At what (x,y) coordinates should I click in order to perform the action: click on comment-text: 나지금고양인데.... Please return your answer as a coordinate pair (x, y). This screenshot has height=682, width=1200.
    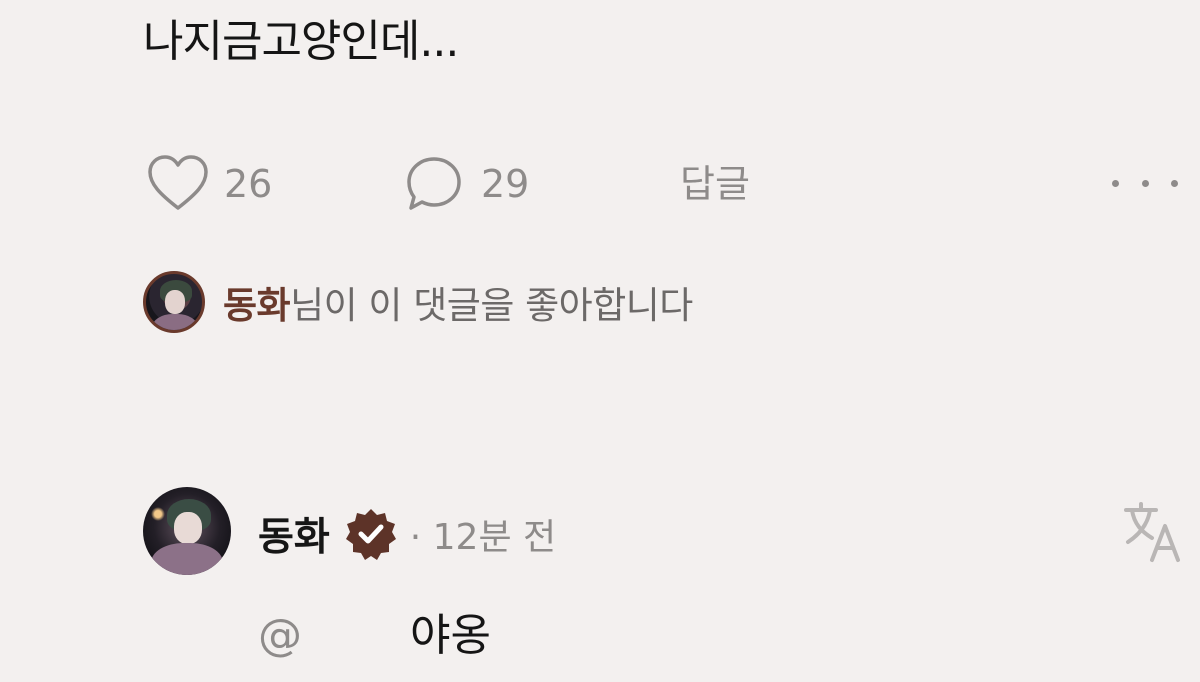
    Looking at the image, I should click on (301, 41).